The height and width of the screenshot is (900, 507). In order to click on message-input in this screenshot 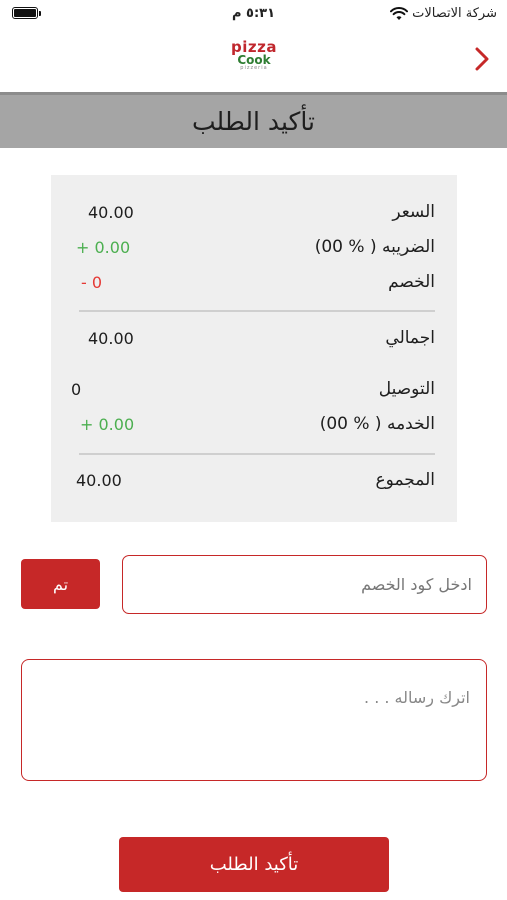, I will do `click(254, 720)`.